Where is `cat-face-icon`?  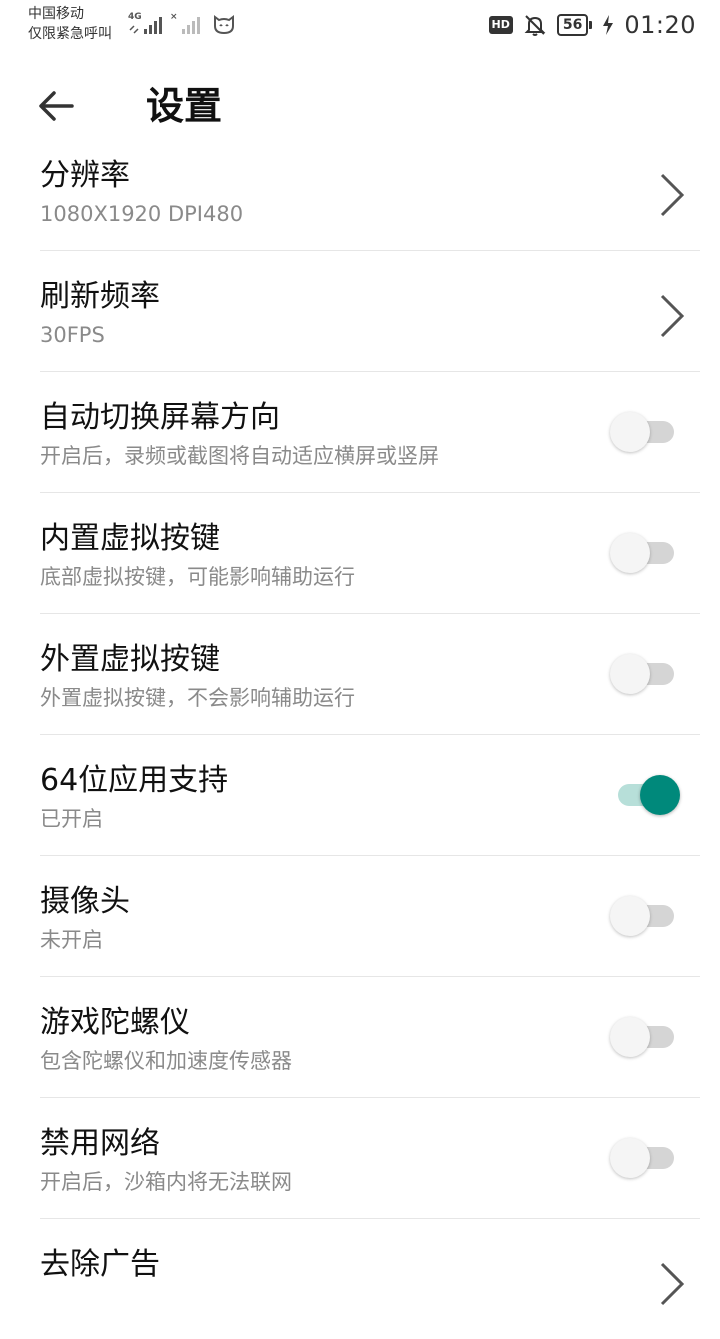 cat-face-icon is located at coordinates (224, 25).